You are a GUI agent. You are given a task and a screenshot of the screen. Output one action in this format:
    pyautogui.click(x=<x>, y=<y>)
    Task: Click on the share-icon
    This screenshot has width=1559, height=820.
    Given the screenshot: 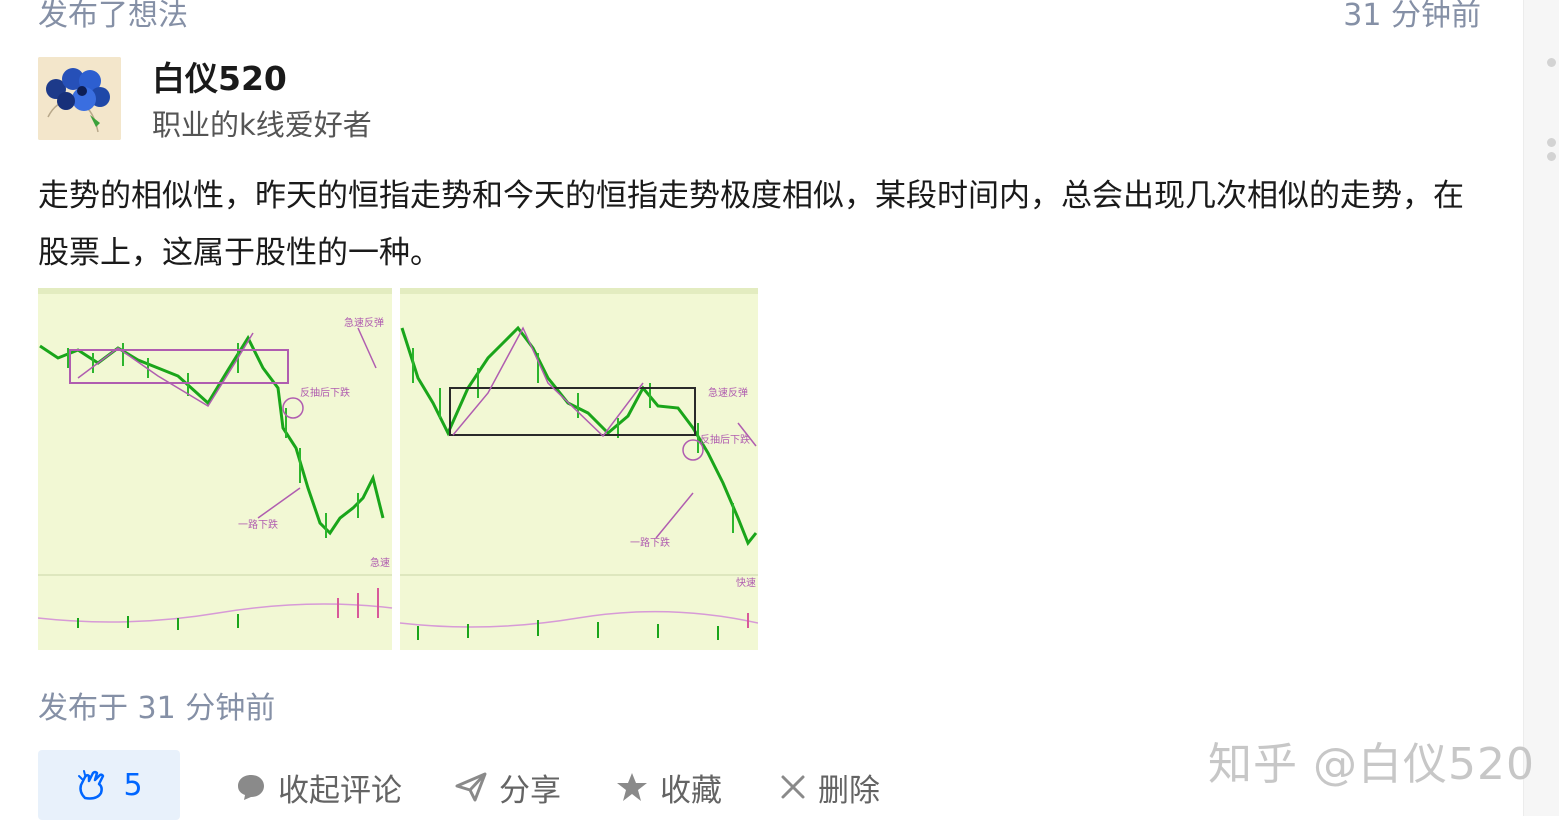 What is the action you would take?
    pyautogui.click(x=471, y=787)
    